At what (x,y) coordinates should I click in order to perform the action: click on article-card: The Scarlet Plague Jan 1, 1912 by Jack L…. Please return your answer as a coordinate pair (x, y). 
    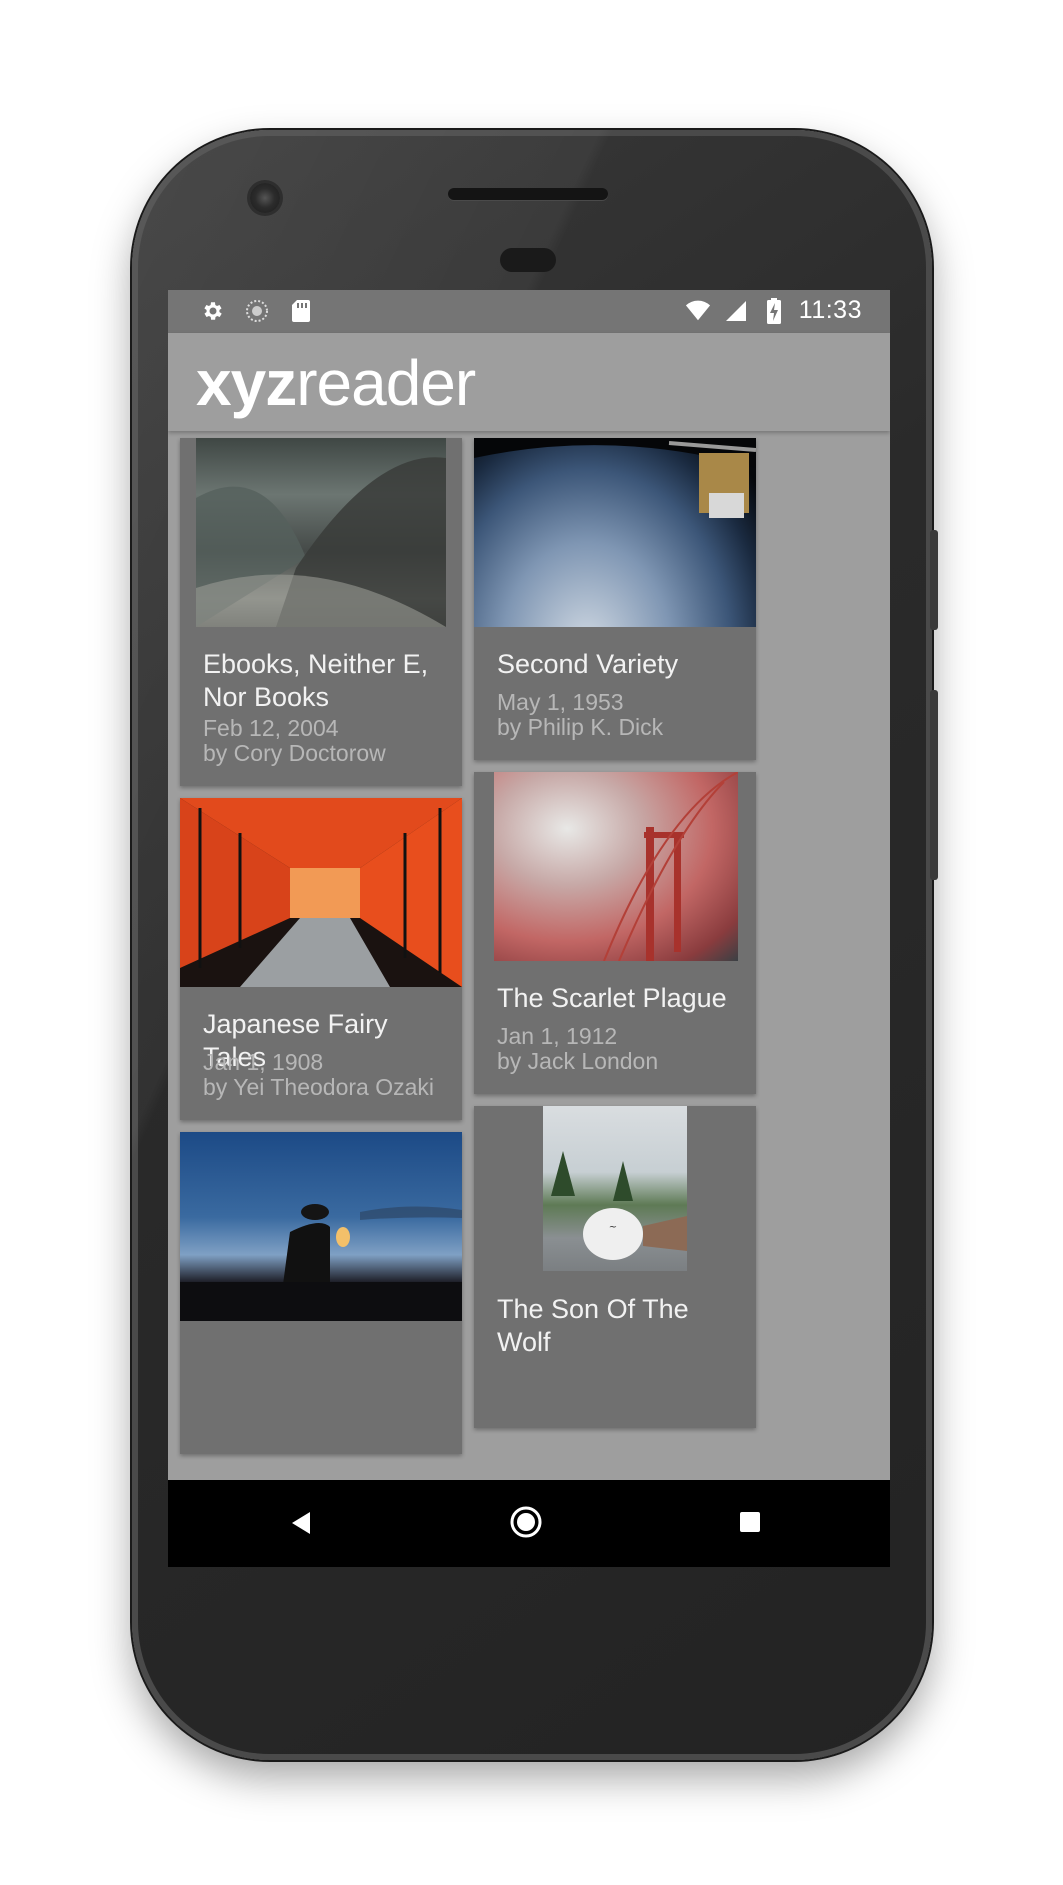
    Looking at the image, I should click on (615, 933).